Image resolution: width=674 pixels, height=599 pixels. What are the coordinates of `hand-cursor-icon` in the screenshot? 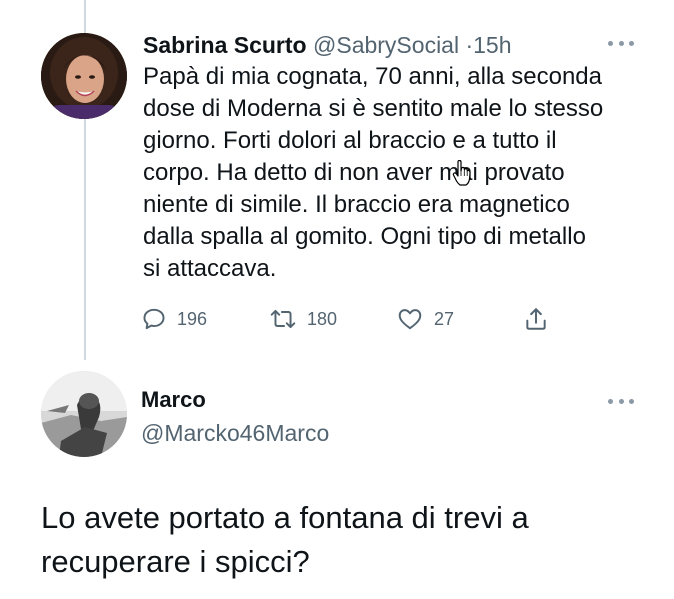 It's located at (462, 172).